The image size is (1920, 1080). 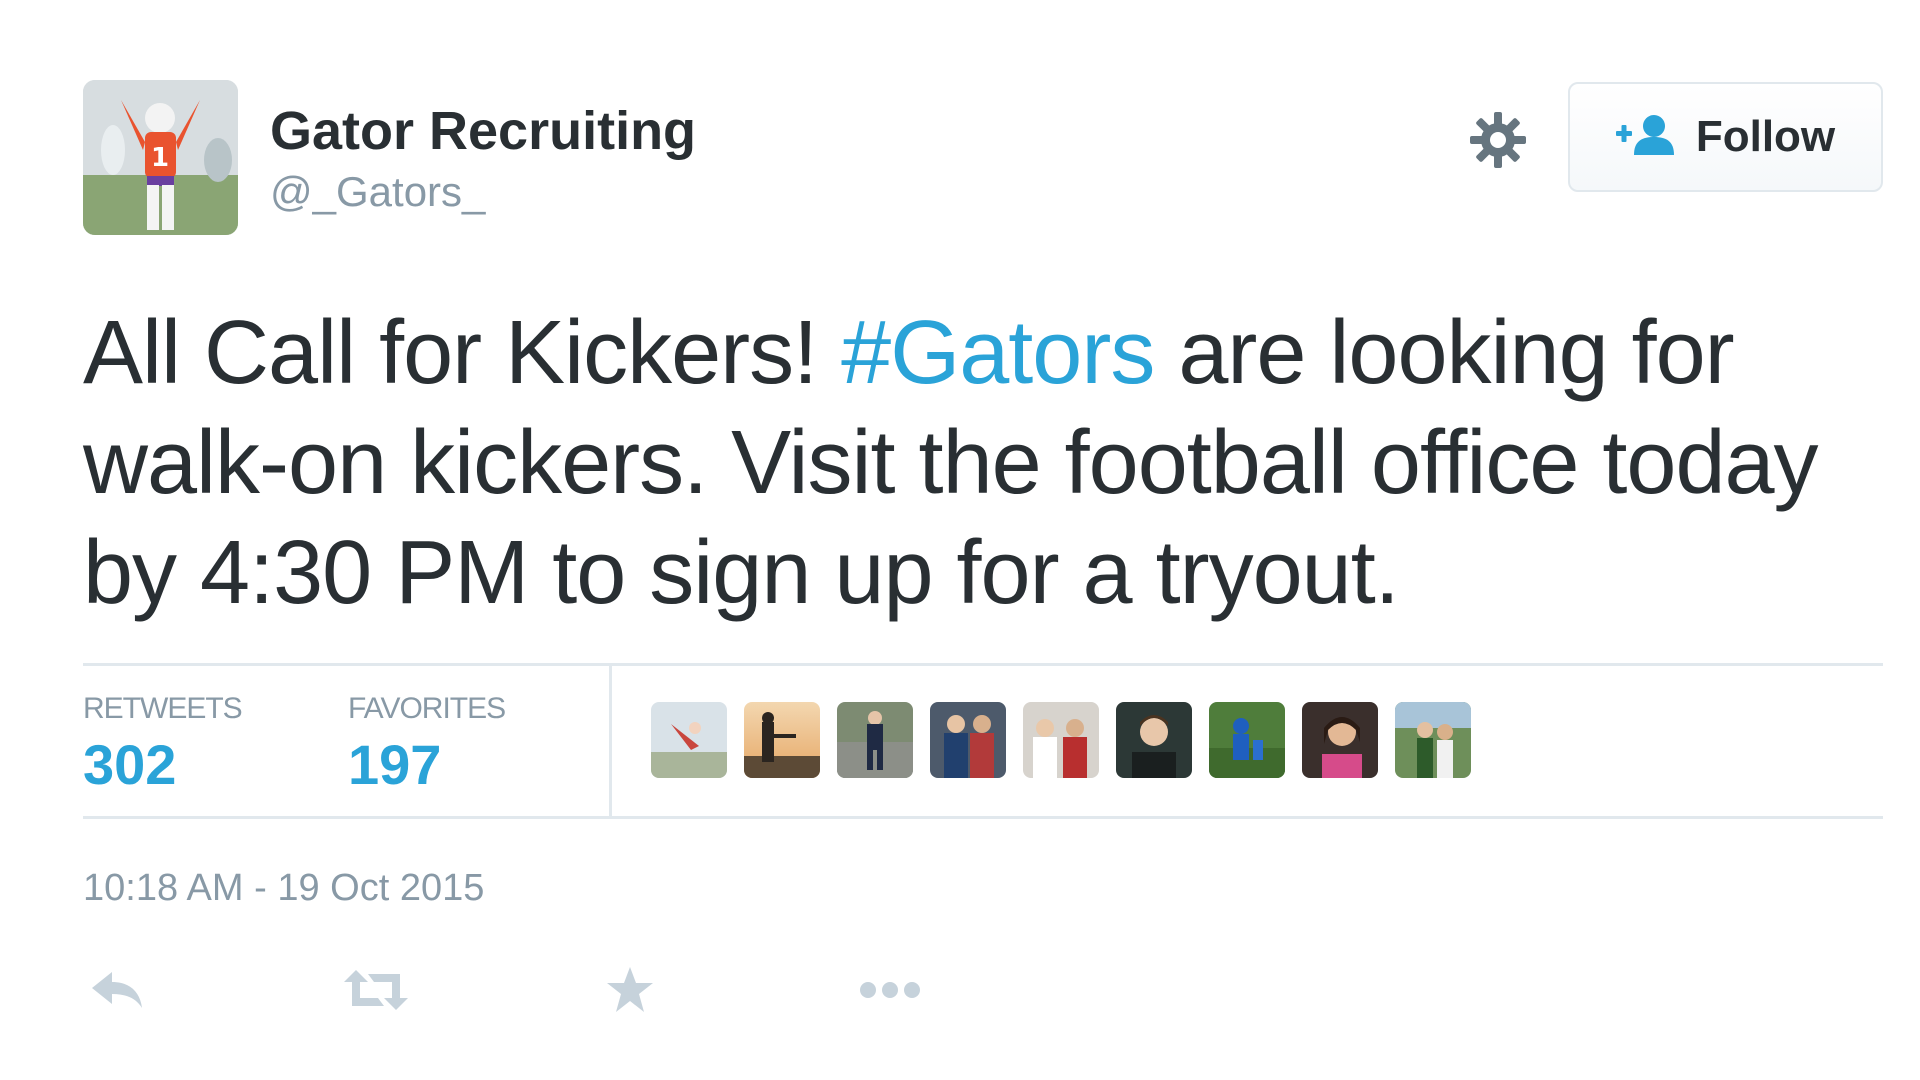 I want to click on retweets-count: 302, so click(x=130, y=764).